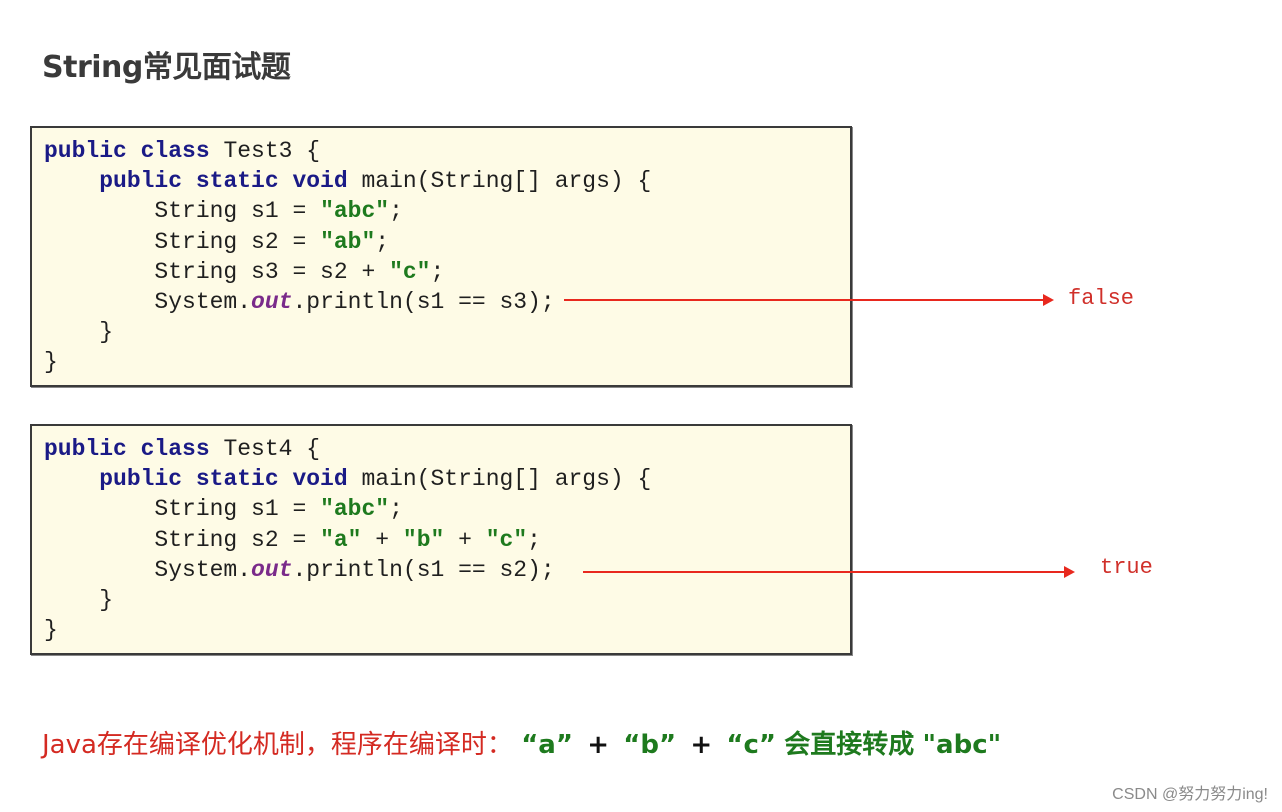 This screenshot has height=812, width=1282. Describe the element at coordinates (962, 745) in the screenshot. I see `note-result: "abc"` at that location.